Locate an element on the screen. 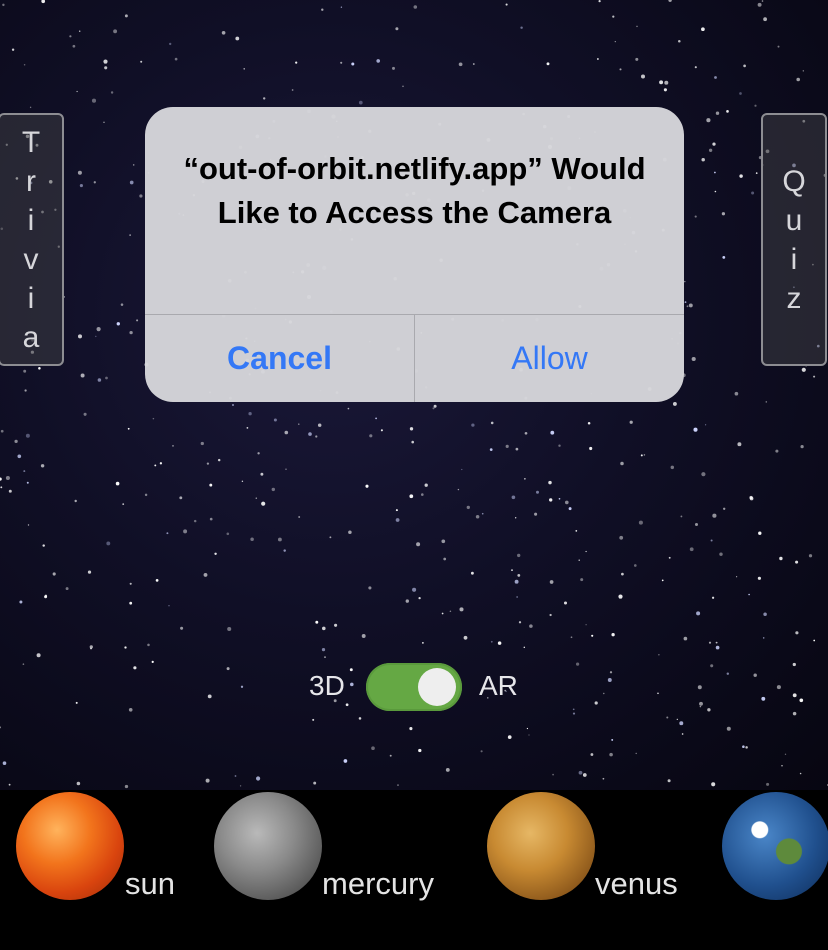 The image size is (828, 950). trivia-letter: i is located at coordinates (31, 220).